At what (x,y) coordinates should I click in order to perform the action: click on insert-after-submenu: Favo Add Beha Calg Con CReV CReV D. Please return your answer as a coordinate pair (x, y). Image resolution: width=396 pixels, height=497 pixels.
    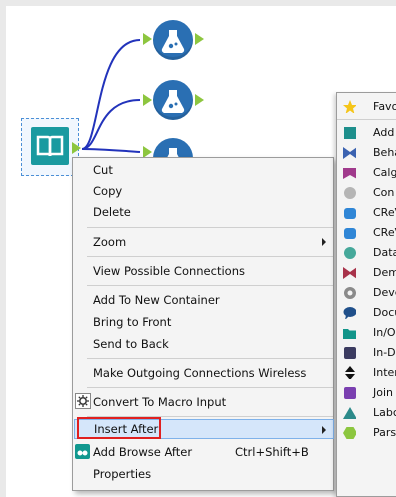
    Looking at the image, I should click on (366, 294).